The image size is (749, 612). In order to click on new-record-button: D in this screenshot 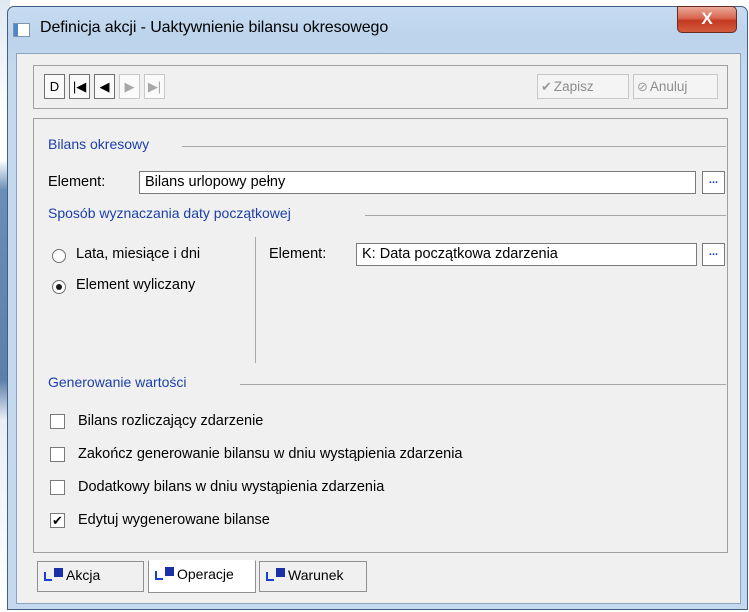, I will do `click(54, 86)`.